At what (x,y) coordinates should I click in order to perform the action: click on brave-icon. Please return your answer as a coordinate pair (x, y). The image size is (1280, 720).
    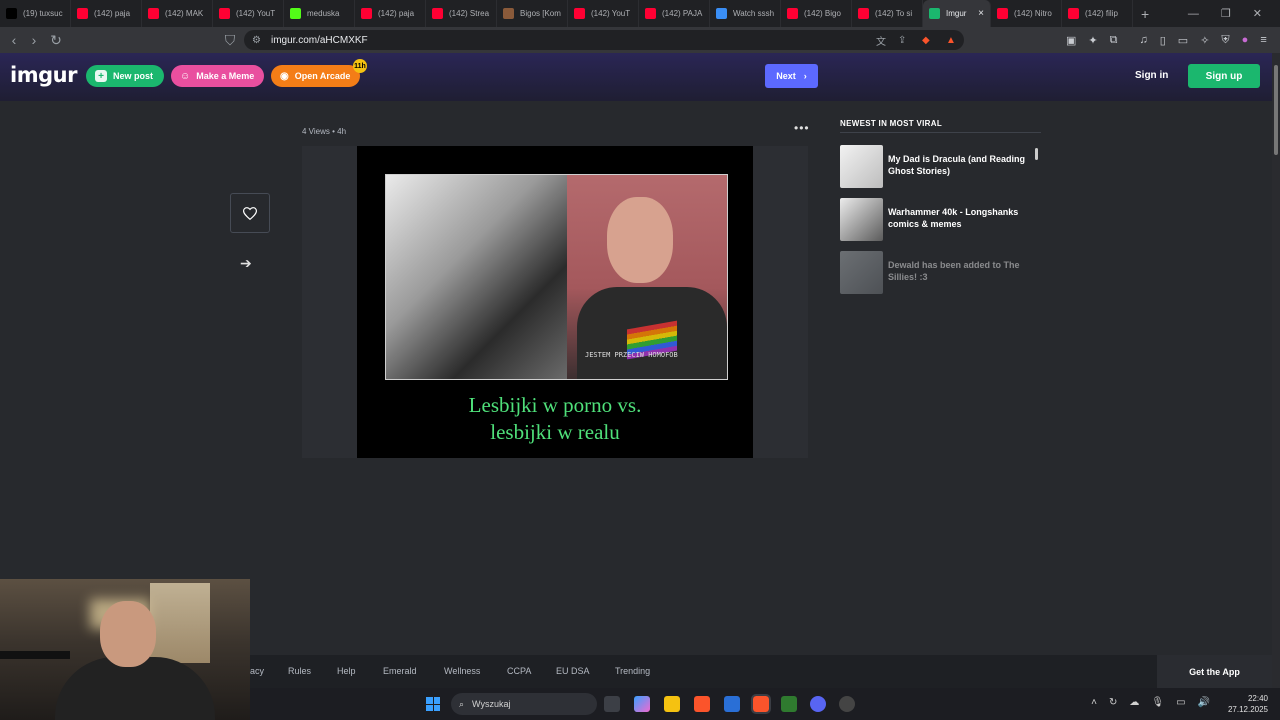
    Looking at the image, I should click on (702, 704).